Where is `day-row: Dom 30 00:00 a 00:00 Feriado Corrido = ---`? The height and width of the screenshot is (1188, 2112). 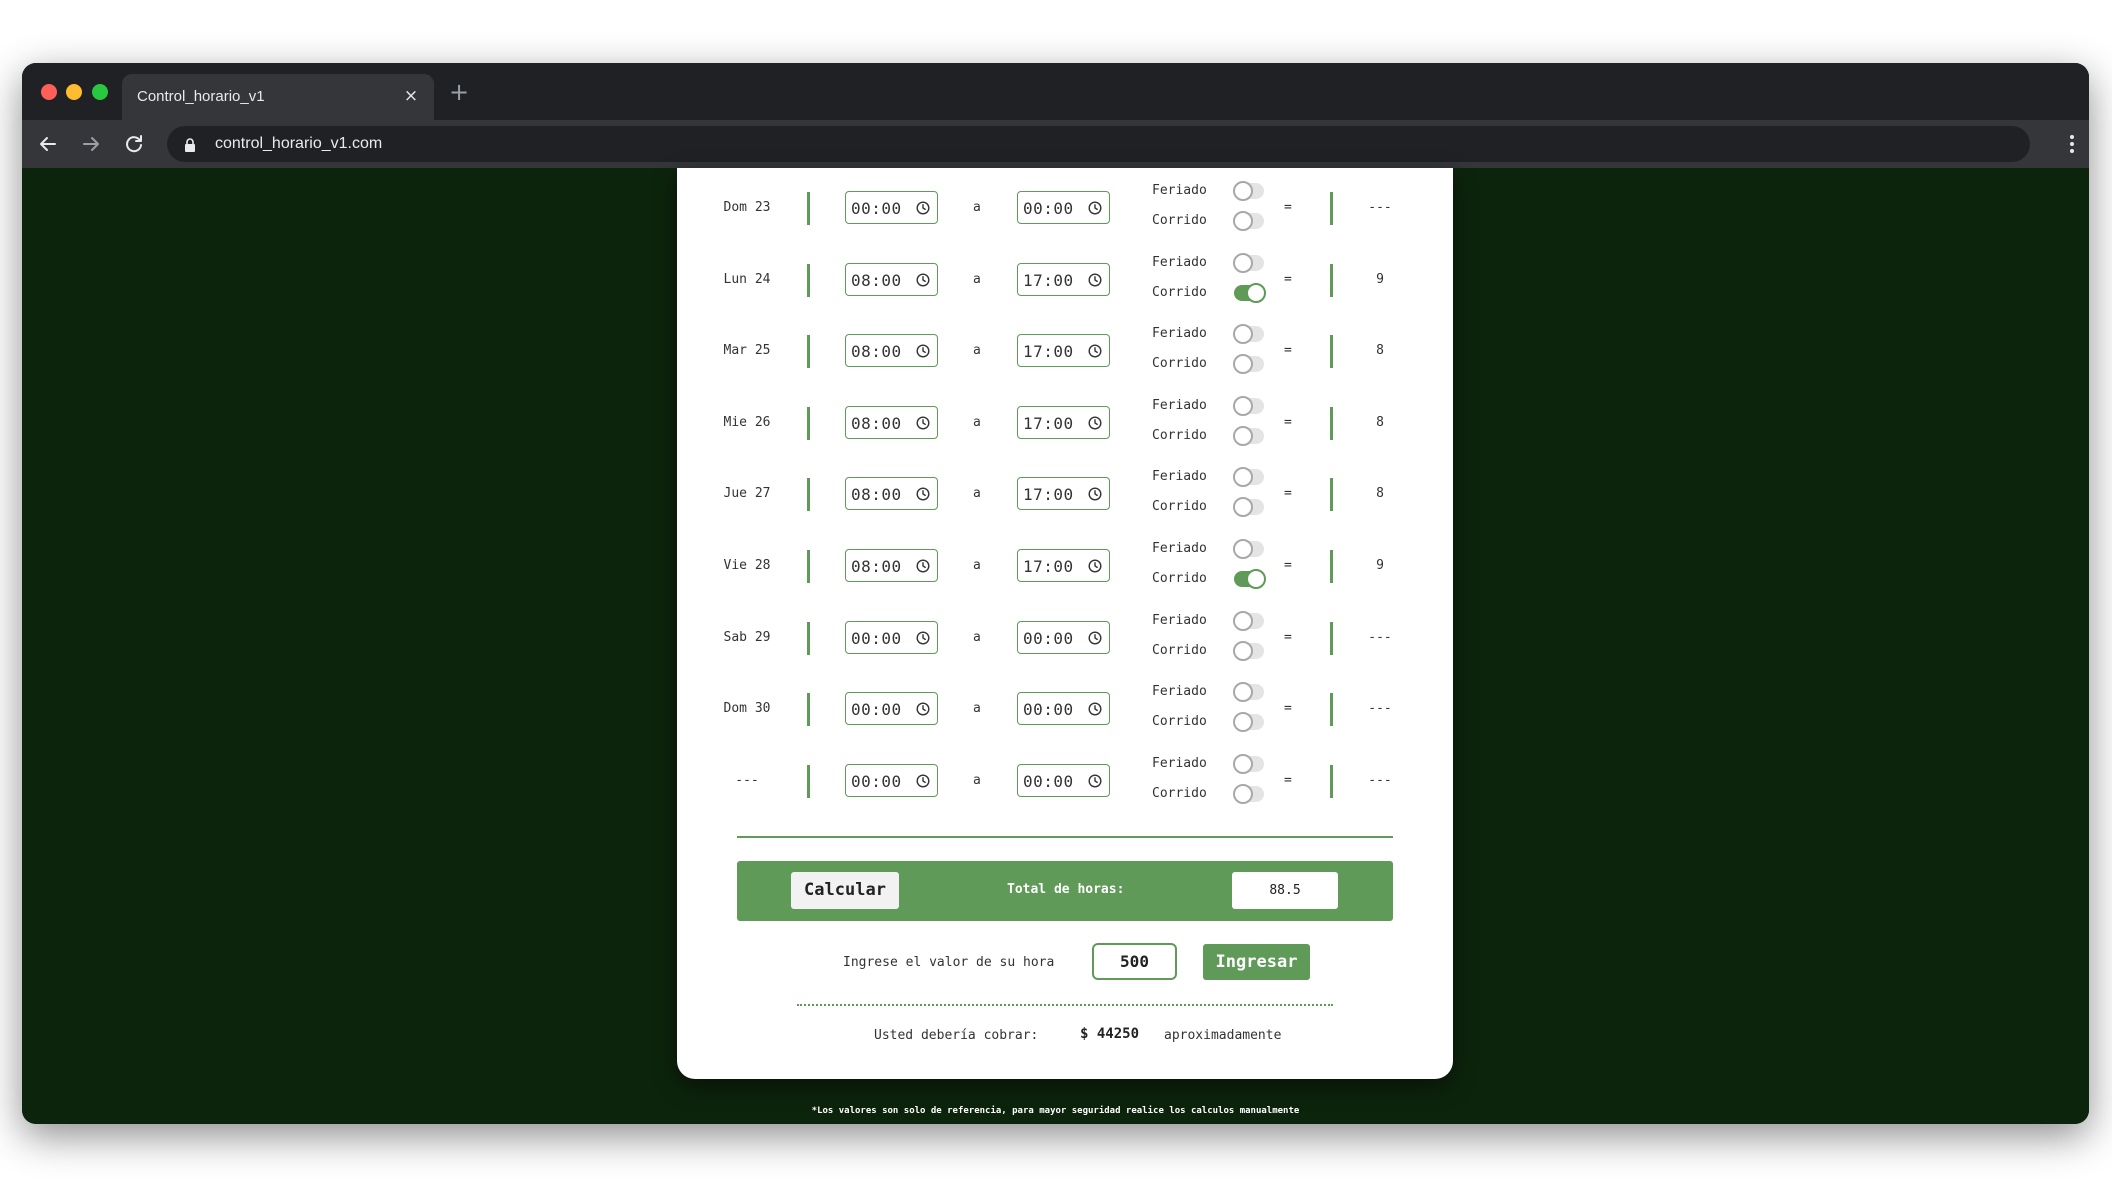
day-row: Dom 30 00:00 a 00:00 Feriado Corrido = --- is located at coordinates (1065, 710).